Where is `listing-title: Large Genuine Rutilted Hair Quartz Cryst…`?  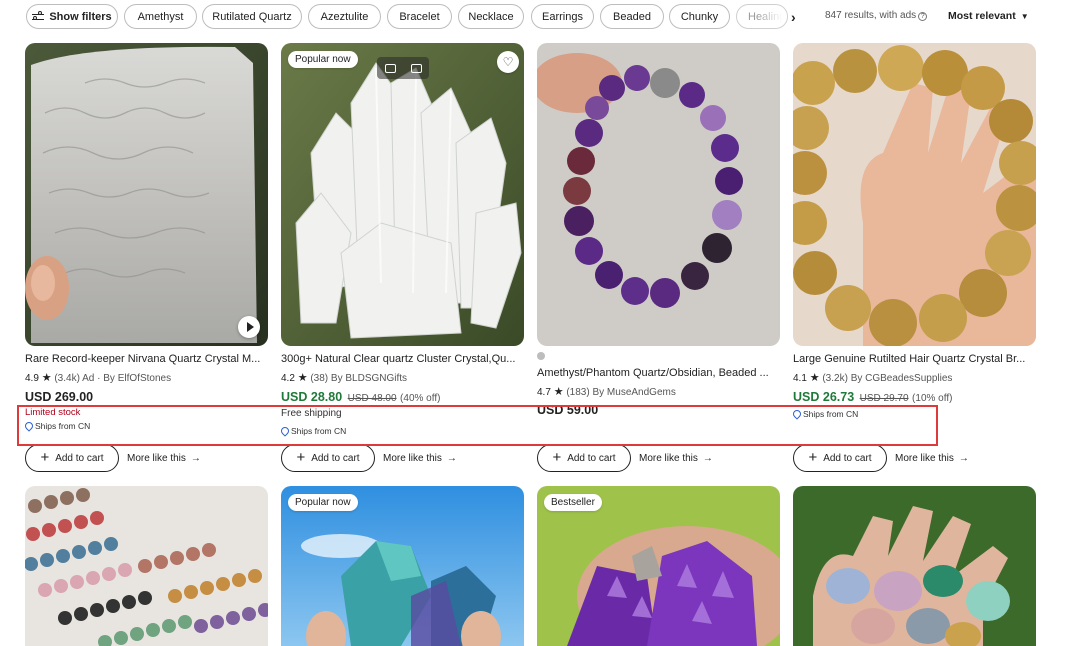 listing-title: Large Genuine Rutilted Hair Quartz Cryst… is located at coordinates (914, 359).